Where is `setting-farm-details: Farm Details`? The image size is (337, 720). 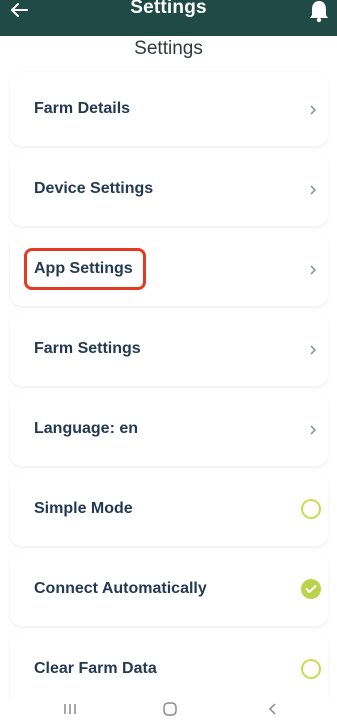 setting-farm-details: Farm Details is located at coordinates (169, 109).